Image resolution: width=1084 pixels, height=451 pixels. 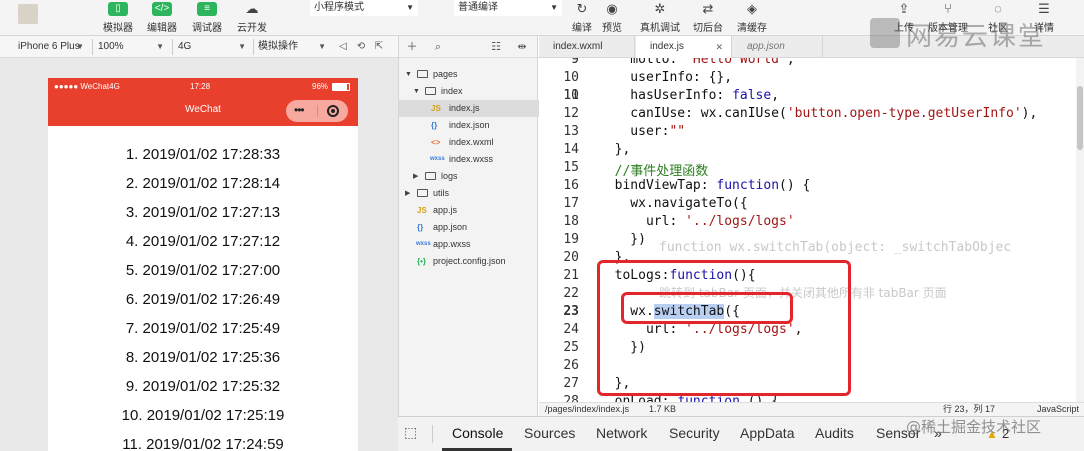 I want to click on tree-label: project.config.json, so click(x=469, y=261).